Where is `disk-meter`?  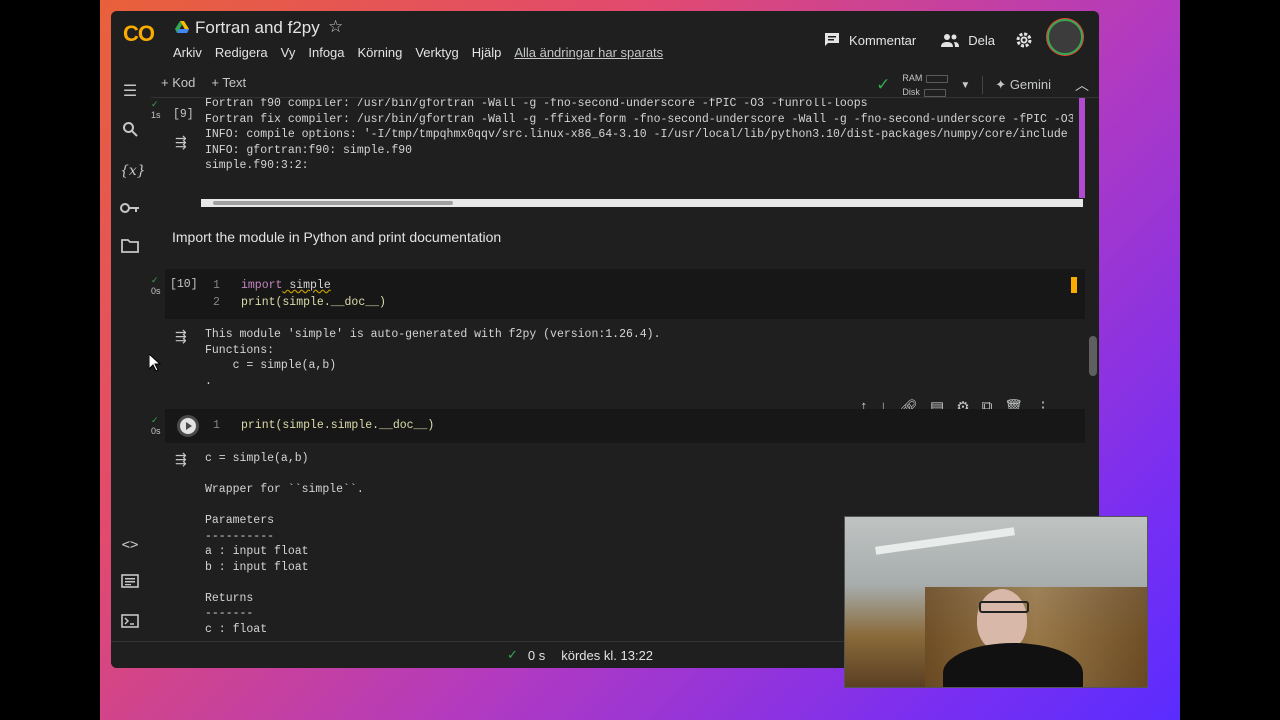
disk-meter is located at coordinates (934, 92).